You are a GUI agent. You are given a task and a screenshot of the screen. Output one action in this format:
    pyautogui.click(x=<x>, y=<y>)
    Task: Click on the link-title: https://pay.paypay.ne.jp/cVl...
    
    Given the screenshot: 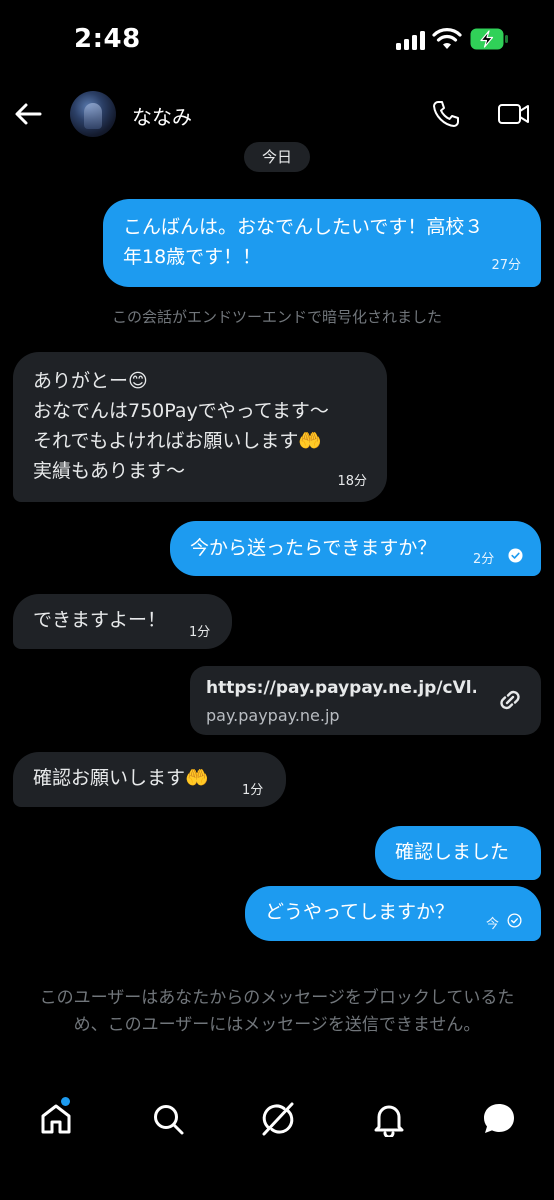 What is the action you would take?
    pyautogui.click(x=341, y=688)
    